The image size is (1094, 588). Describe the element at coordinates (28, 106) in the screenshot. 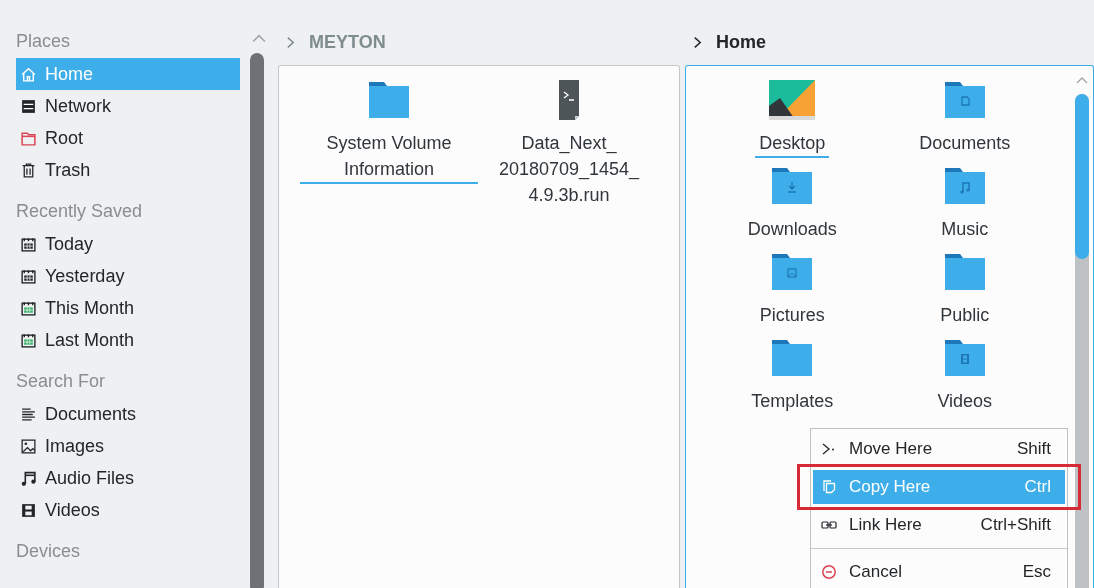

I see `server-icon` at that location.